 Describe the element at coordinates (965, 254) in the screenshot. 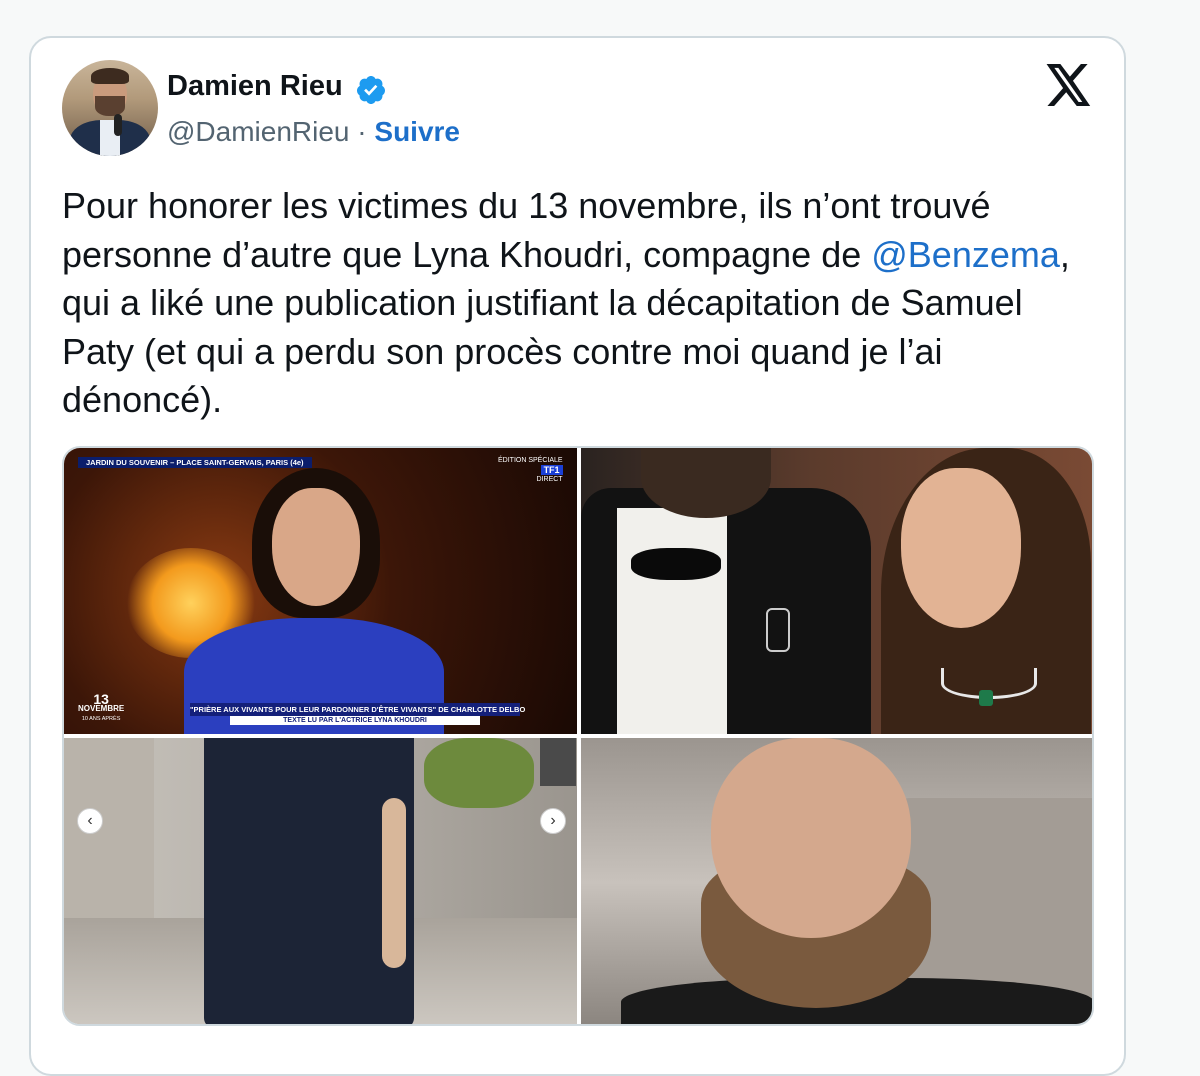

I see `mention-link: @Benzema` at that location.